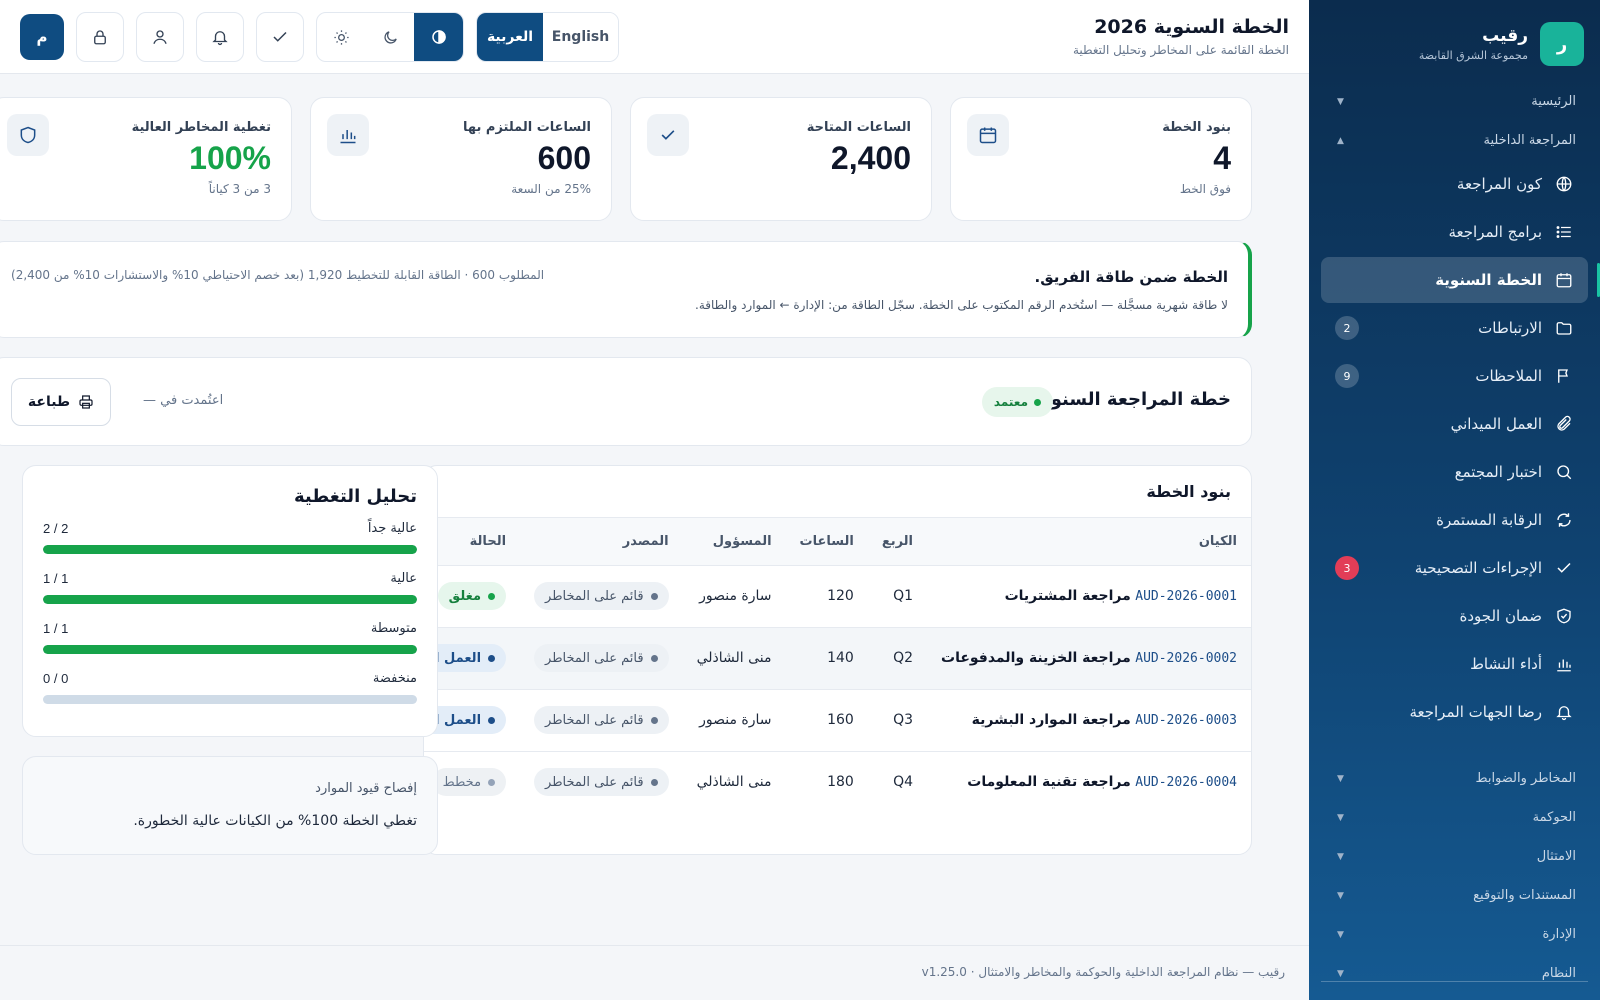 Image resolution: width=1600 pixels, height=1000 pixels. I want to click on tasks-button, so click(280, 37).